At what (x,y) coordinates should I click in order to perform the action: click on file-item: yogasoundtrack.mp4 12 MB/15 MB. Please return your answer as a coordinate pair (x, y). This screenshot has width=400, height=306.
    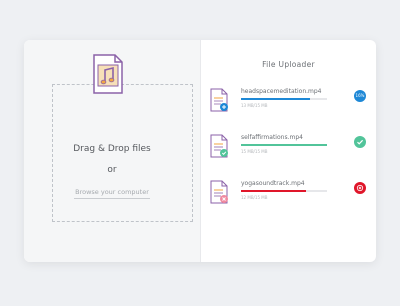
    Looking at the image, I should click on (288, 195).